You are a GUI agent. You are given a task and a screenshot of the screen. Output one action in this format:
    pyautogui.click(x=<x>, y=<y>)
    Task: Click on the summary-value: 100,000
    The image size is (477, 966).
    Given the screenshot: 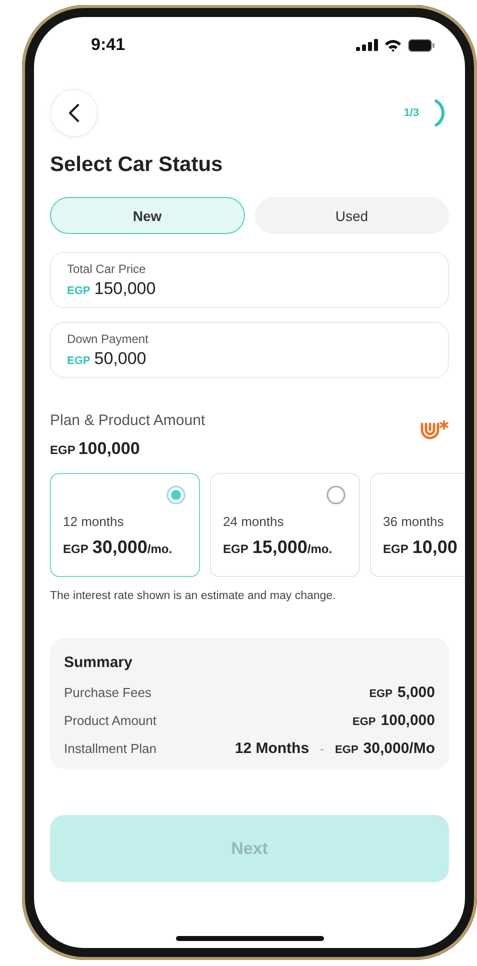 What is the action you would take?
    pyautogui.click(x=407, y=720)
    